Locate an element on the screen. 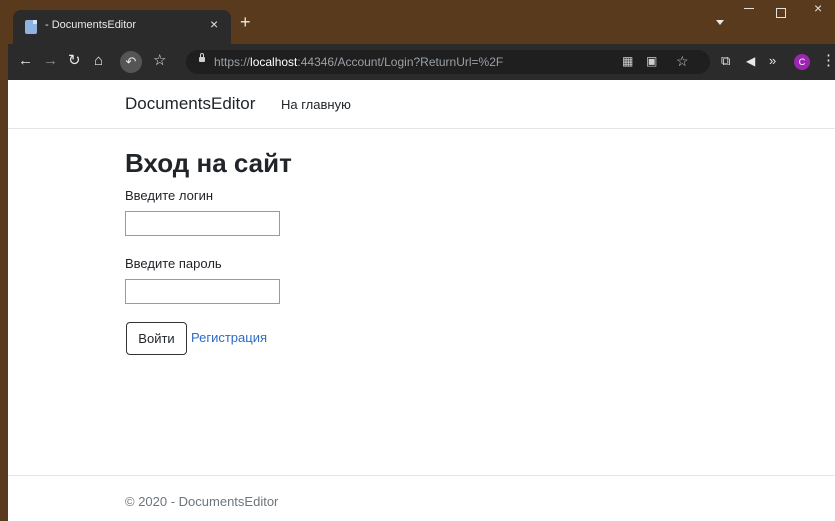 The width and height of the screenshot is (835, 521). chevrons-icon: » is located at coordinates (772, 61).